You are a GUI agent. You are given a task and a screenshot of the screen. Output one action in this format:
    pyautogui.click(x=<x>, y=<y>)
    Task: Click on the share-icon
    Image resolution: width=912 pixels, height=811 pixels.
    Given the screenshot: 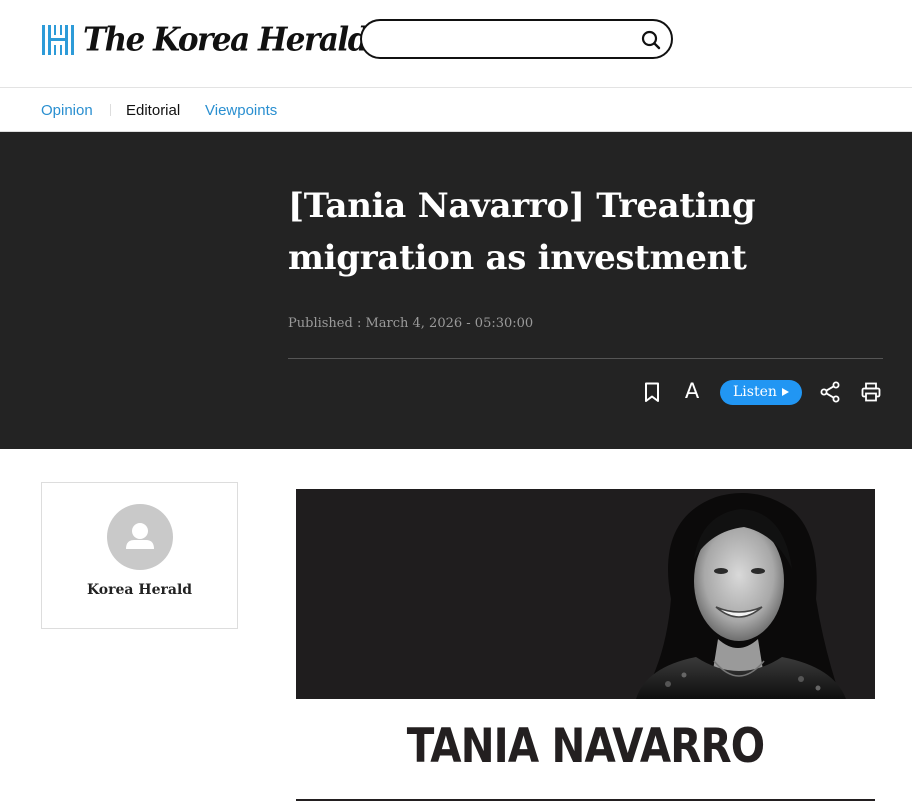 What is the action you would take?
    pyautogui.click(x=830, y=392)
    